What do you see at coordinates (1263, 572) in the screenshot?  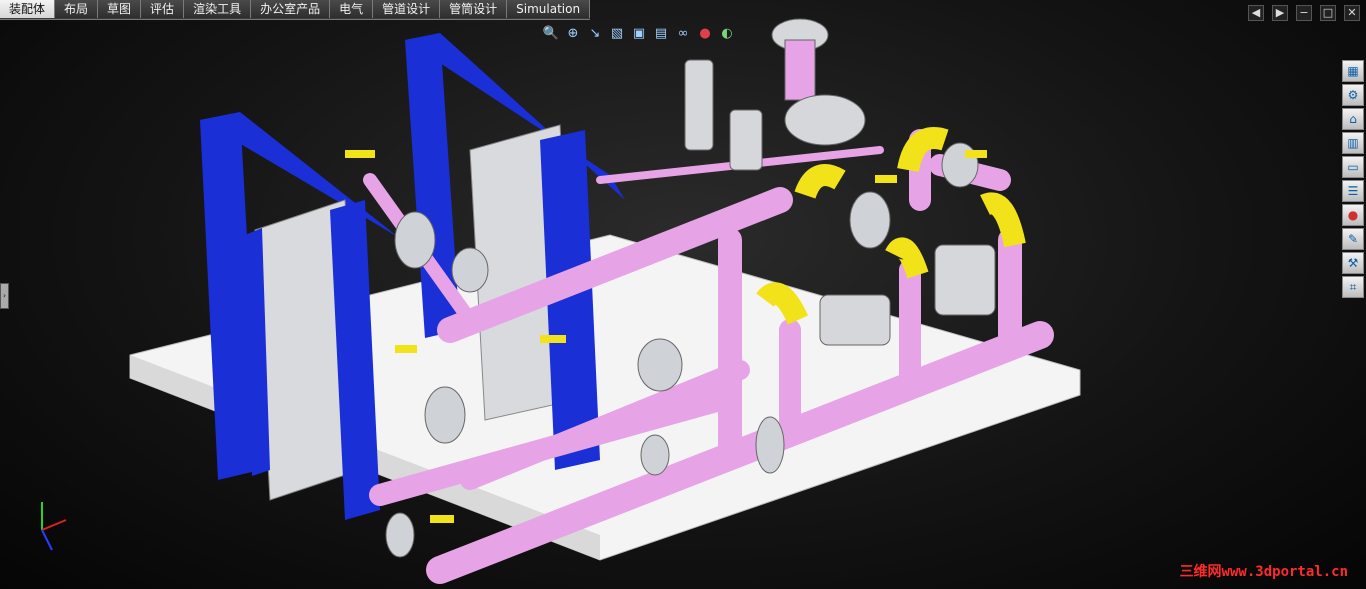 I see `watermark: 三维网www.3dportal.cn` at bounding box center [1263, 572].